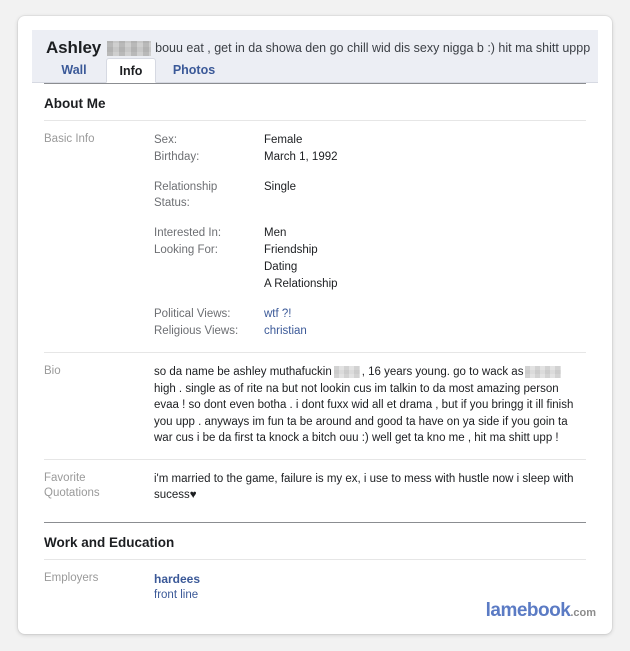  I want to click on lamebook-watermark: lamebook.com, so click(541, 611).